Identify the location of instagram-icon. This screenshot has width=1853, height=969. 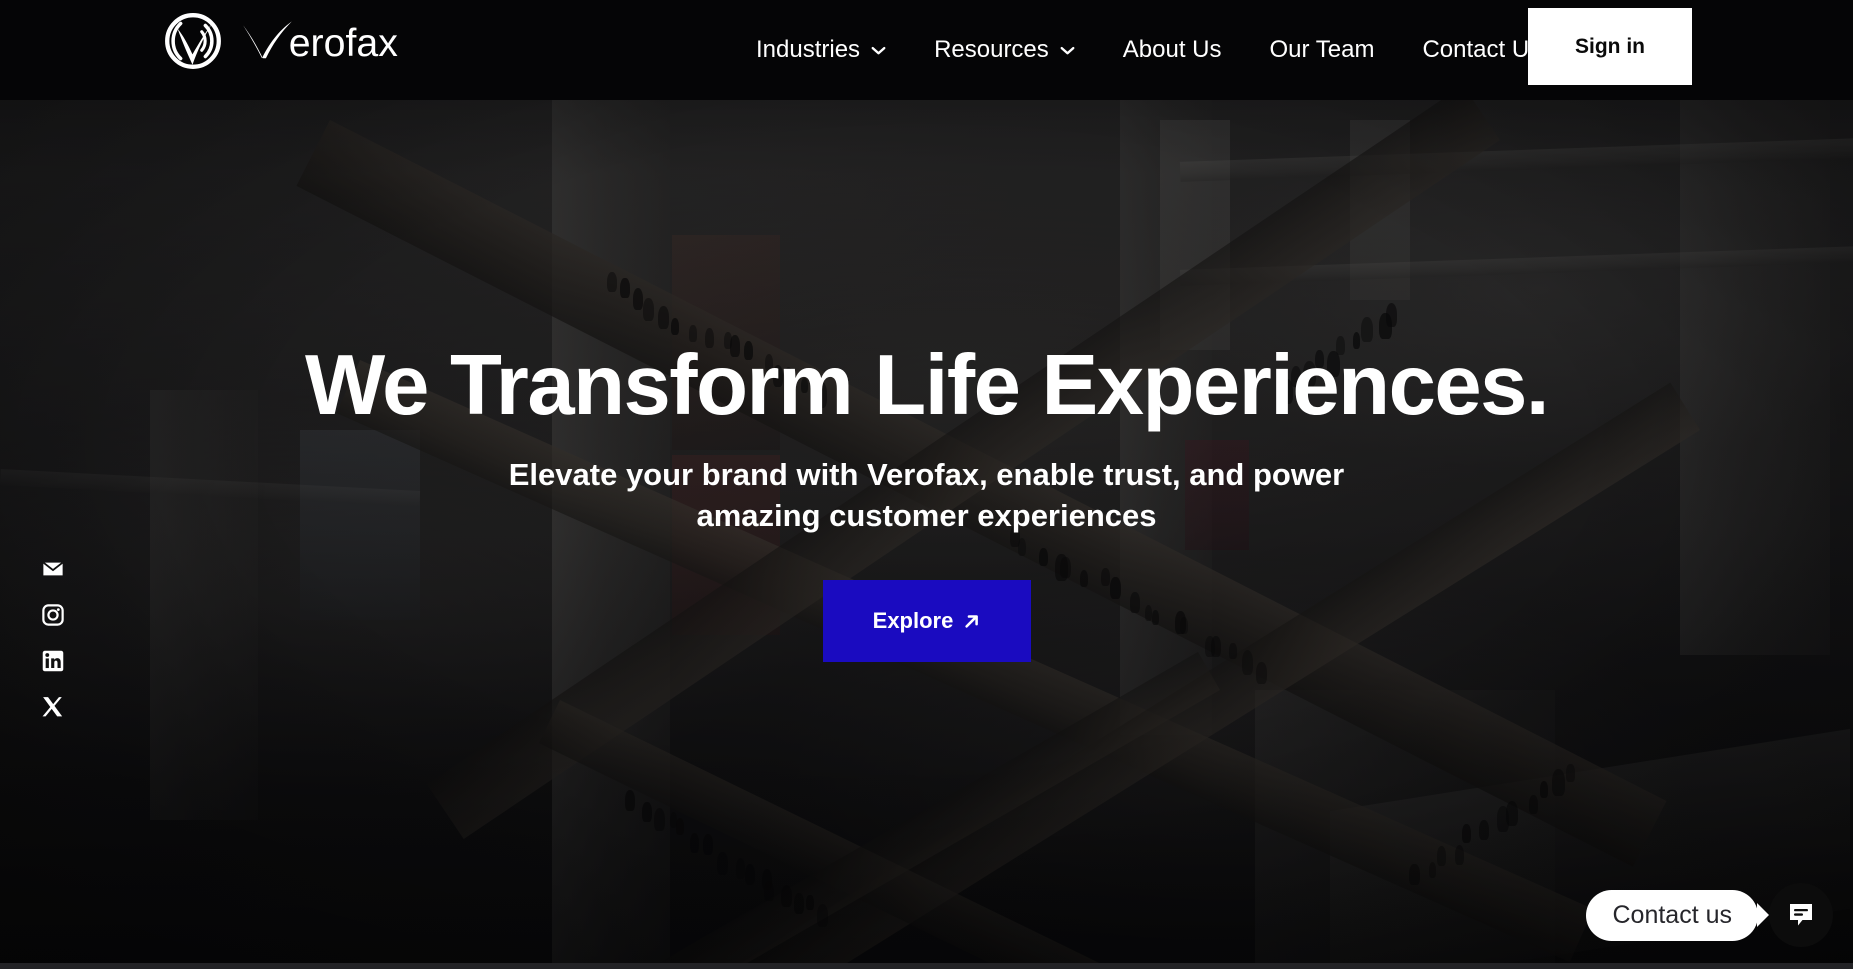
(53, 615).